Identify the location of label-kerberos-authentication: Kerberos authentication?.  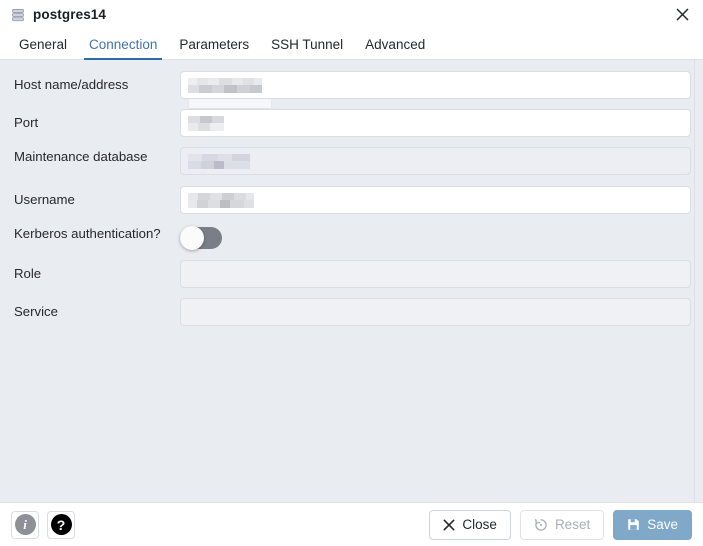
(87, 233).